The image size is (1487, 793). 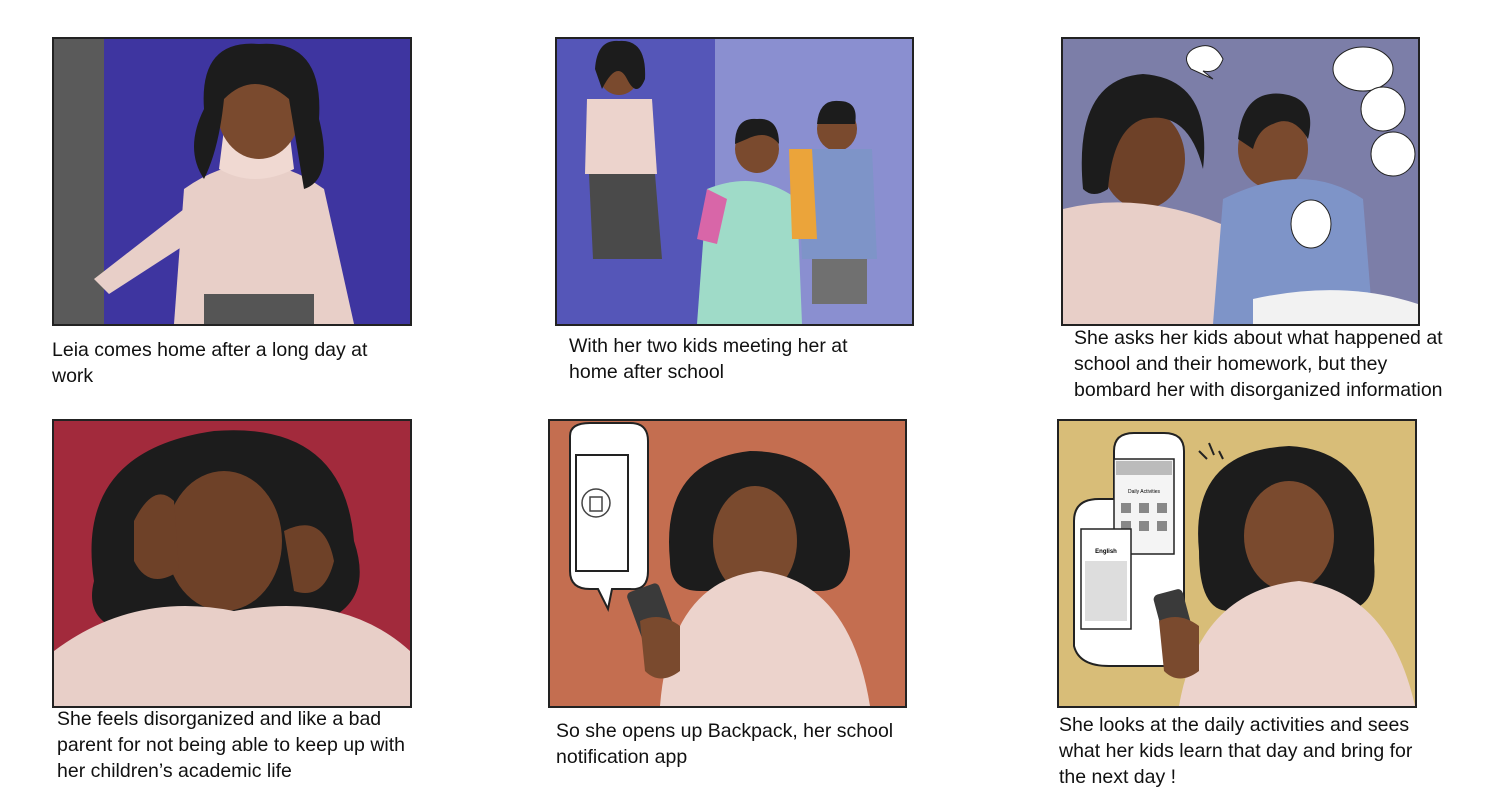 I want to click on panel-4-illustration, so click(x=232, y=563).